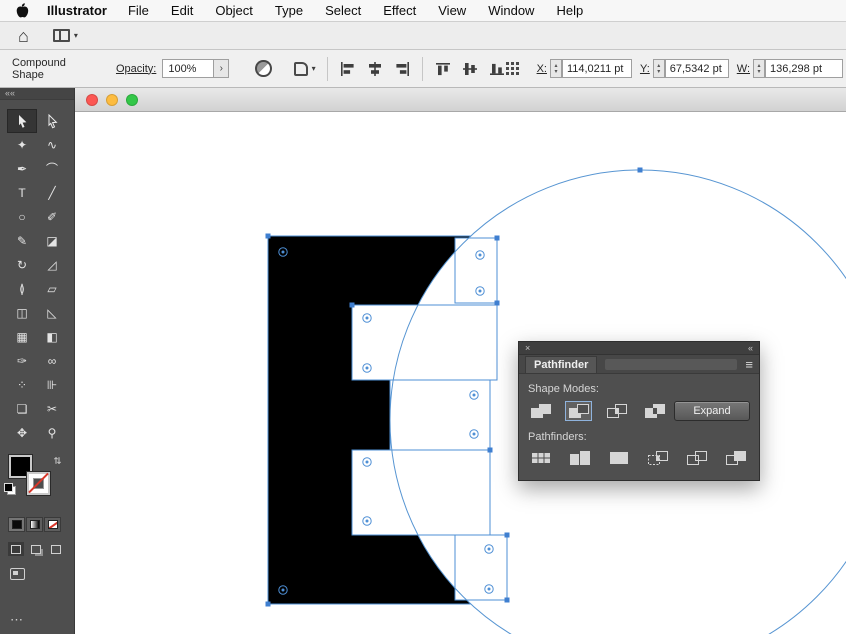 This screenshot has height=634, width=846. I want to click on w-label: W:, so click(743, 69).